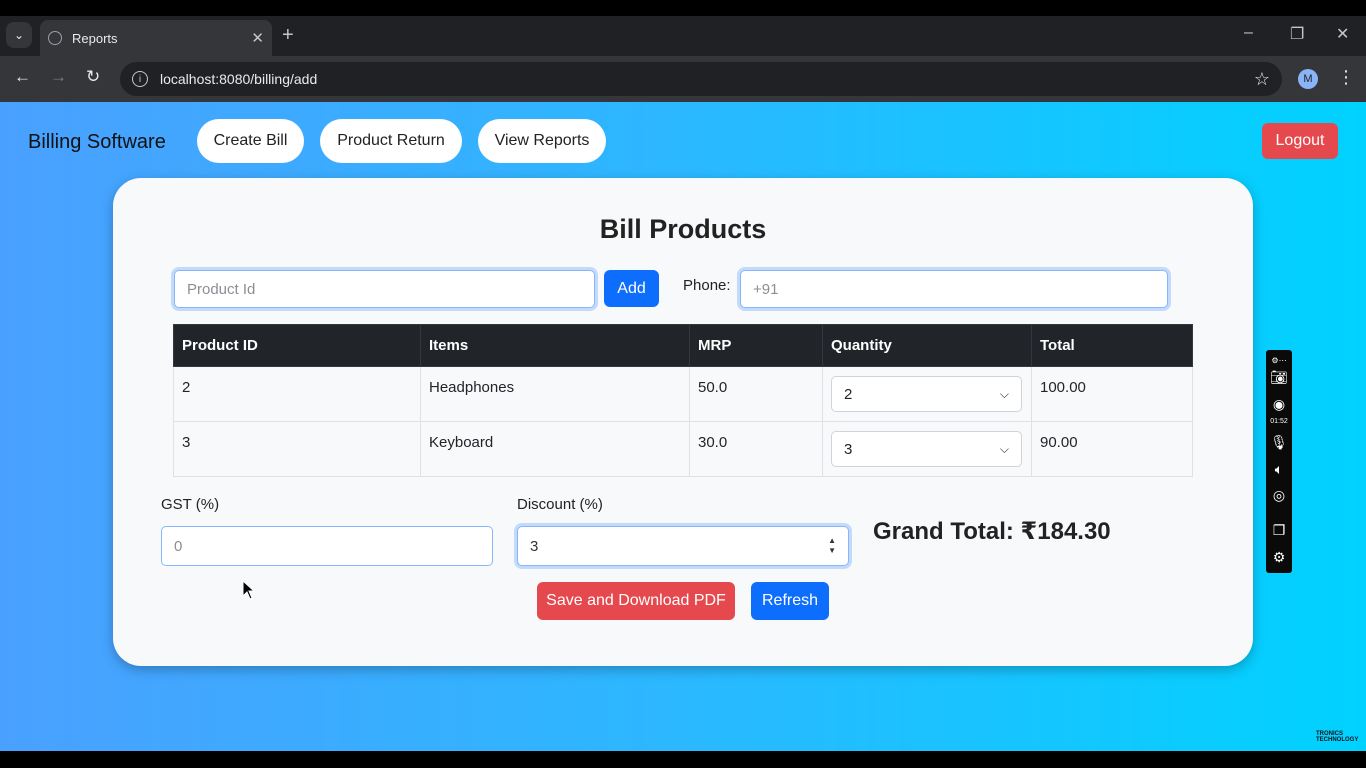 Image resolution: width=1366 pixels, height=768 pixels. What do you see at coordinates (766, 289) in the screenshot?
I see `phone-placeholder: +91` at bounding box center [766, 289].